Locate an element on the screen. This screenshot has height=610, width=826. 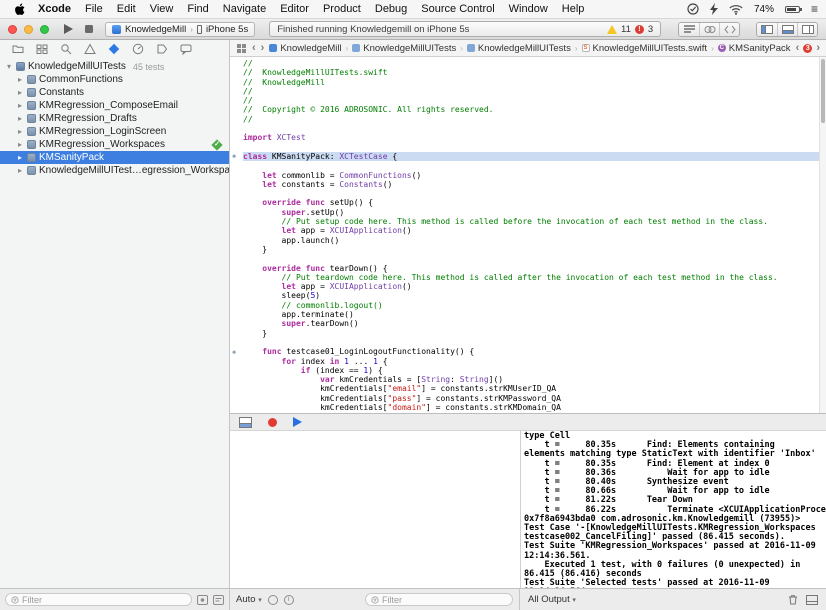
standard-editor-button is located at coordinates (689, 29).